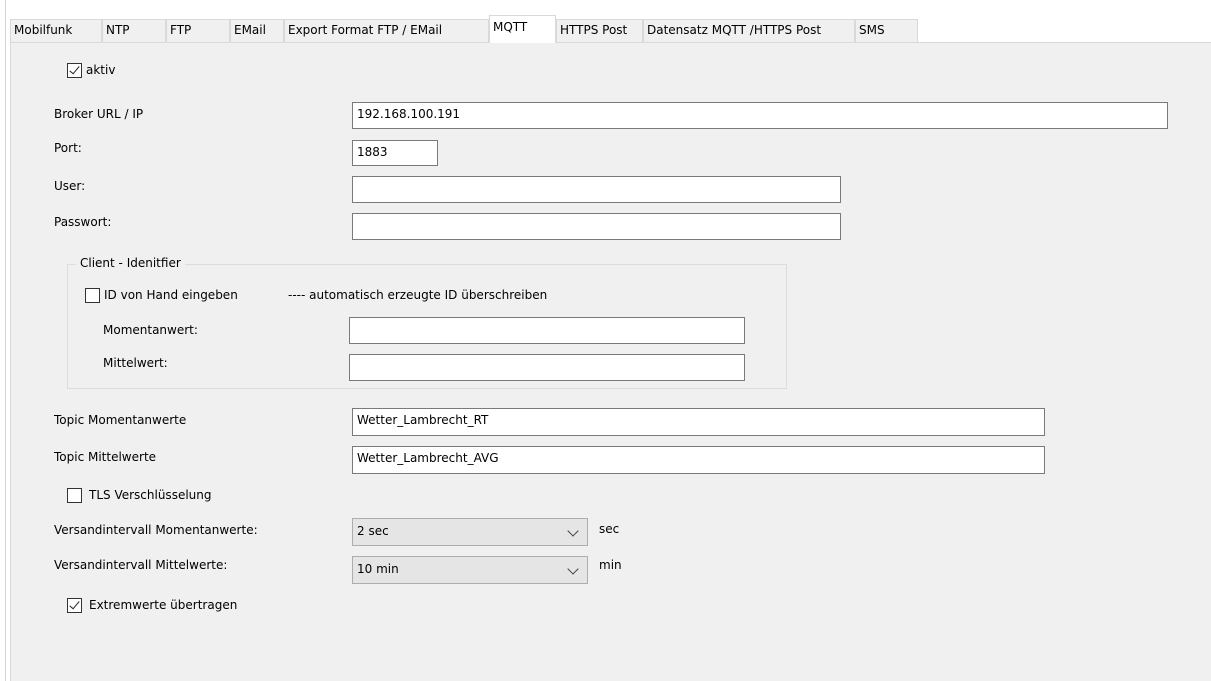 This screenshot has width=1211, height=681. What do you see at coordinates (198, 30) in the screenshot?
I see `tab-ftp: FTP` at bounding box center [198, 30].